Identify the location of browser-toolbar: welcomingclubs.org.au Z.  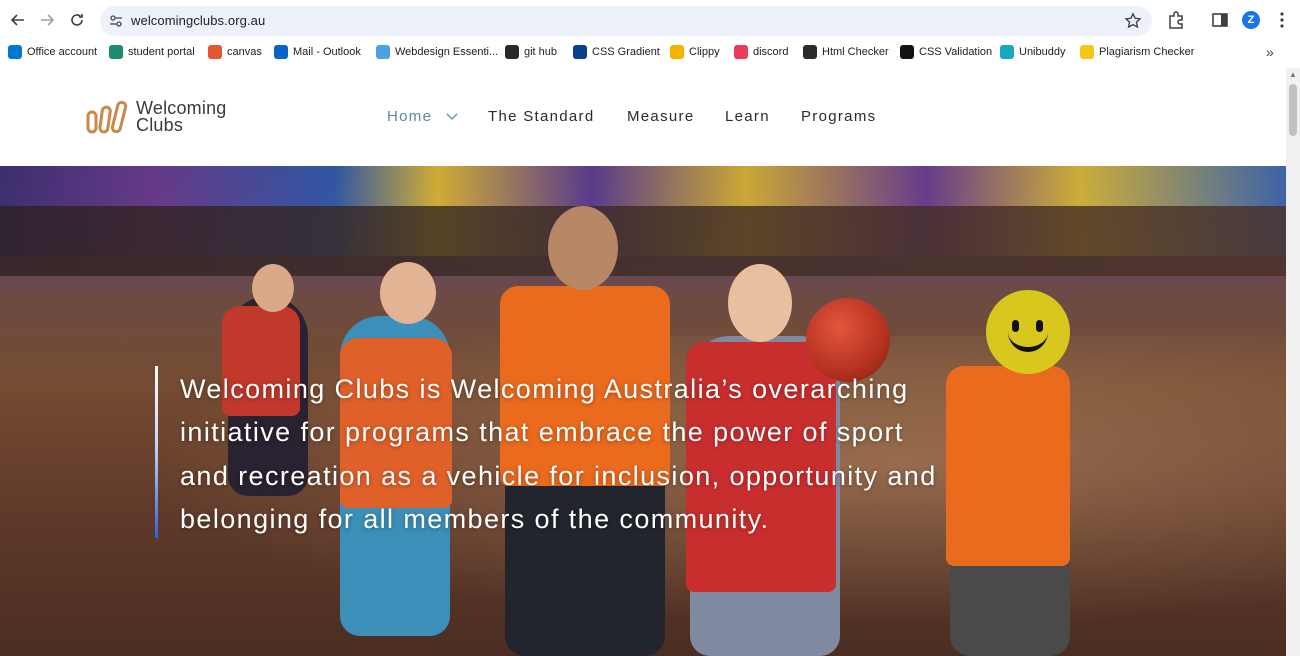
(650, 20).